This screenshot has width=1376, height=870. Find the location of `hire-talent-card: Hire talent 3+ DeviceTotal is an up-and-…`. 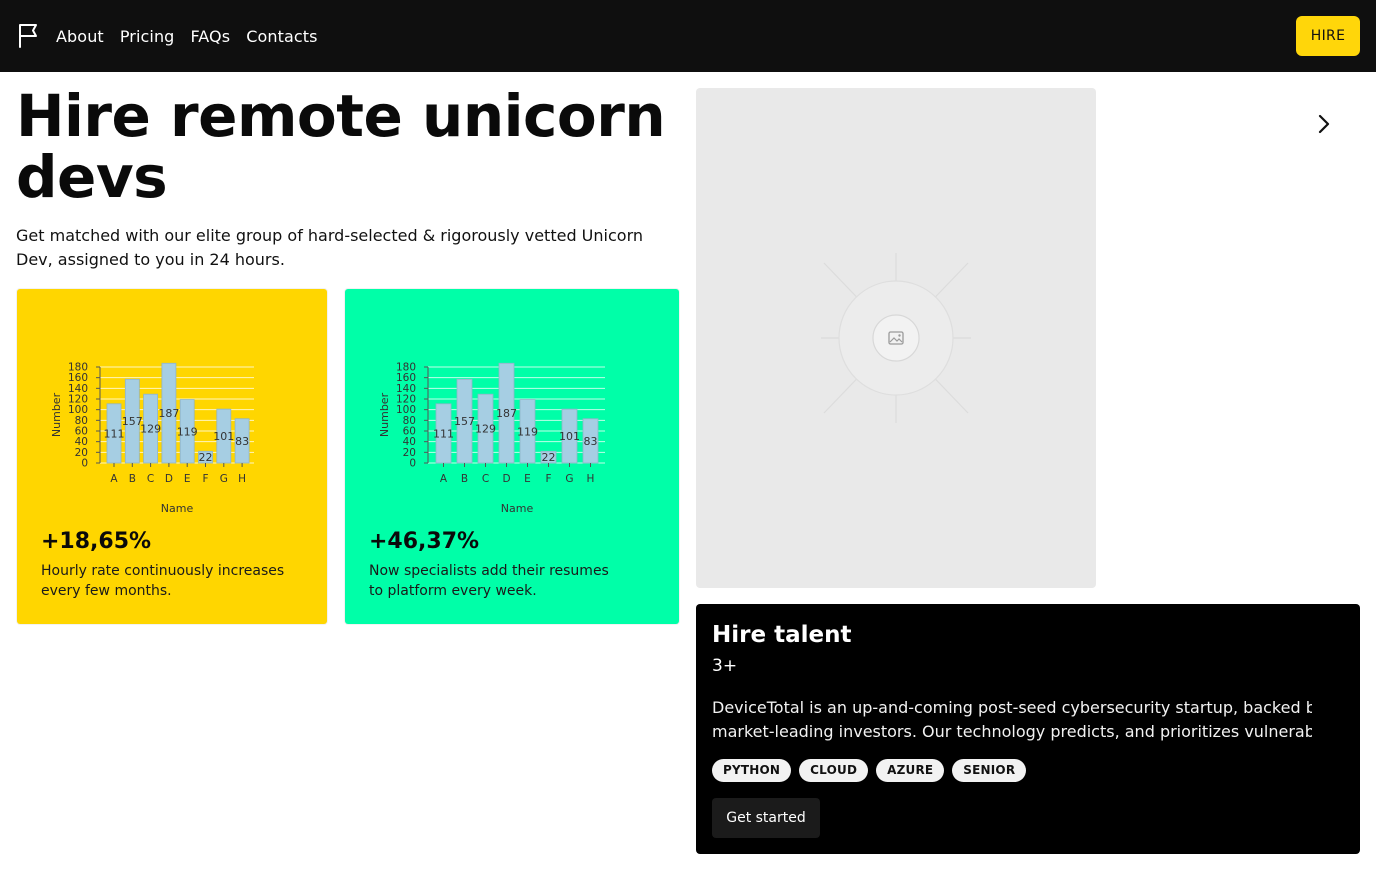

hire-talent-card: Hire talent 3+ DeviceTotal is an up-and-… is located at coordinates (1028, 729).